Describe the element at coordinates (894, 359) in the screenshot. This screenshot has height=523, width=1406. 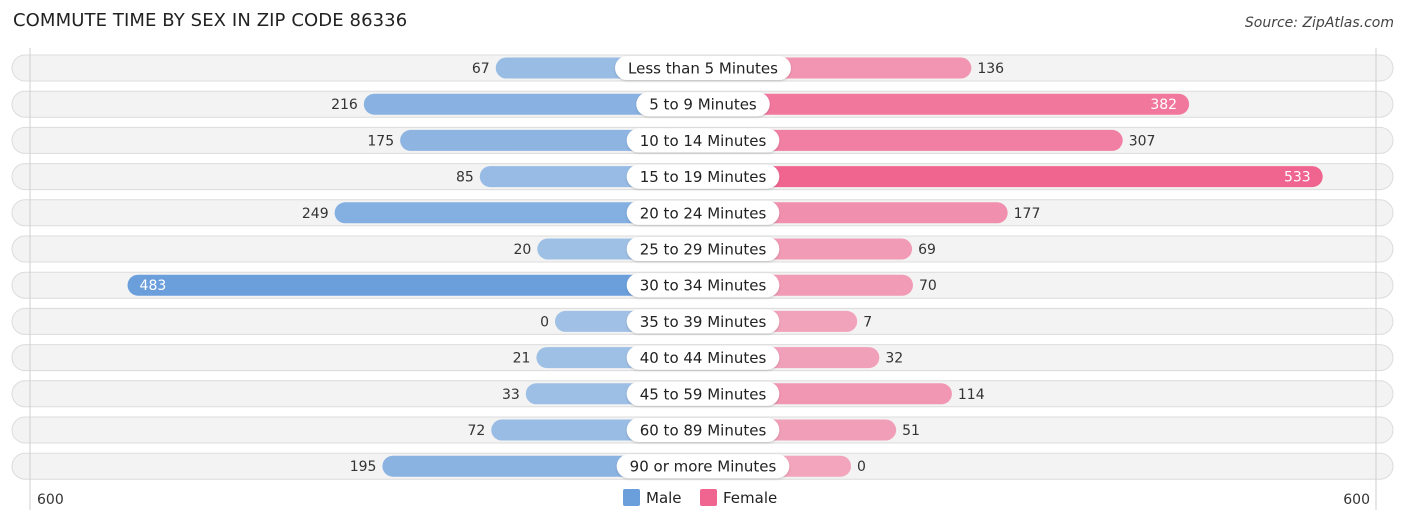
I see `value-label-female: 32` at that location.